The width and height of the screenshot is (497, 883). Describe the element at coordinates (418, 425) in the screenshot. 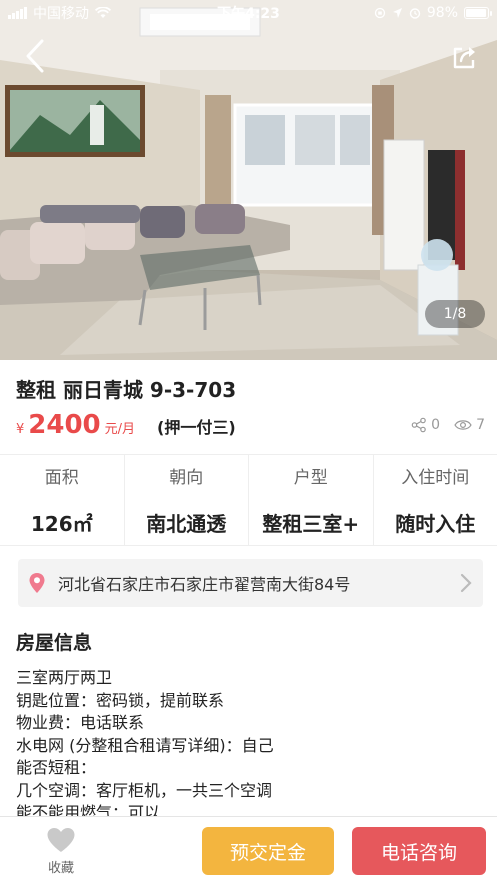

I see `share-nodes-icon` at that location.